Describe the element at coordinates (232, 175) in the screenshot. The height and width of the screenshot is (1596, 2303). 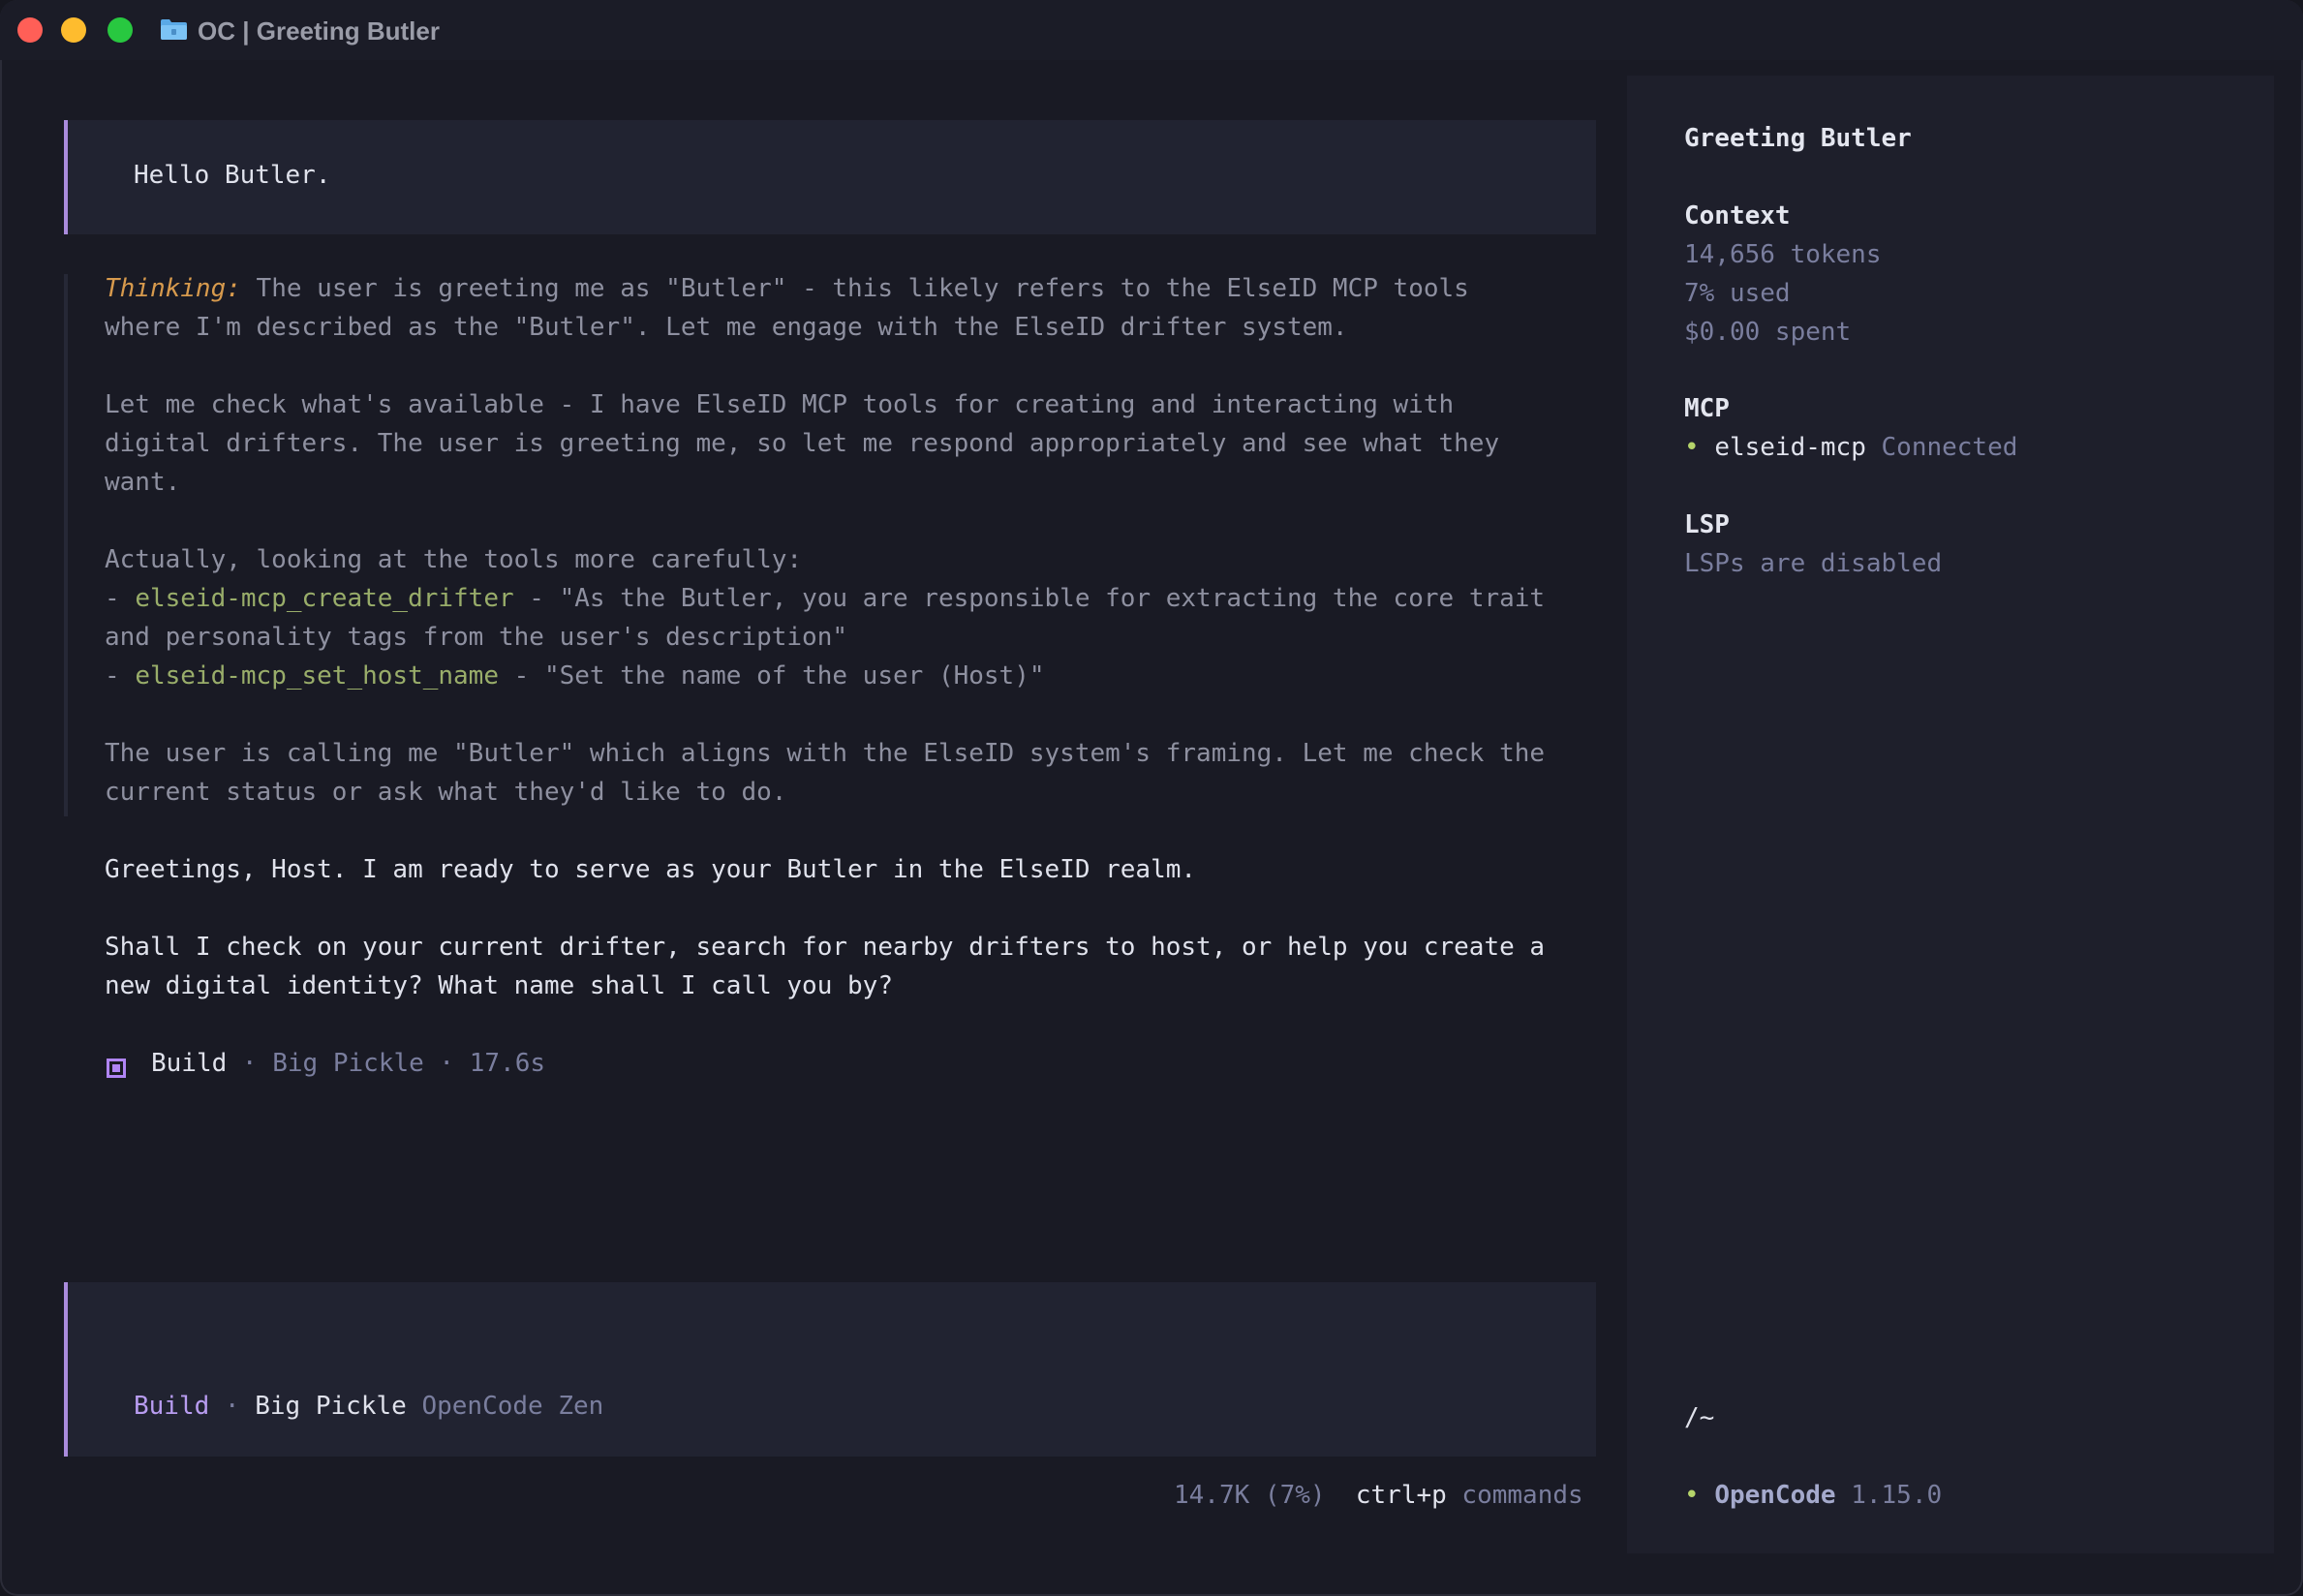
I see `user-message-text: Hello Butler.` at that location.